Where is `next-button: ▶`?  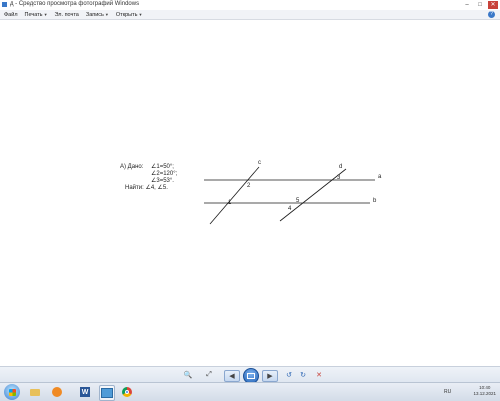
next-button: ▶ is located at coordinates (270, 376).